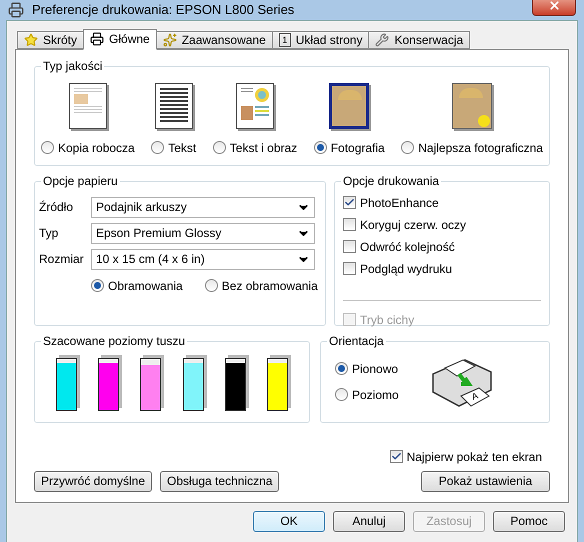 Image resolution: width=584 pixels, height=542 pixels. Describe the element at coordinates (442, 269) in the screenshot. I see `option-checkbox: Podgląd wydruku` at that location.